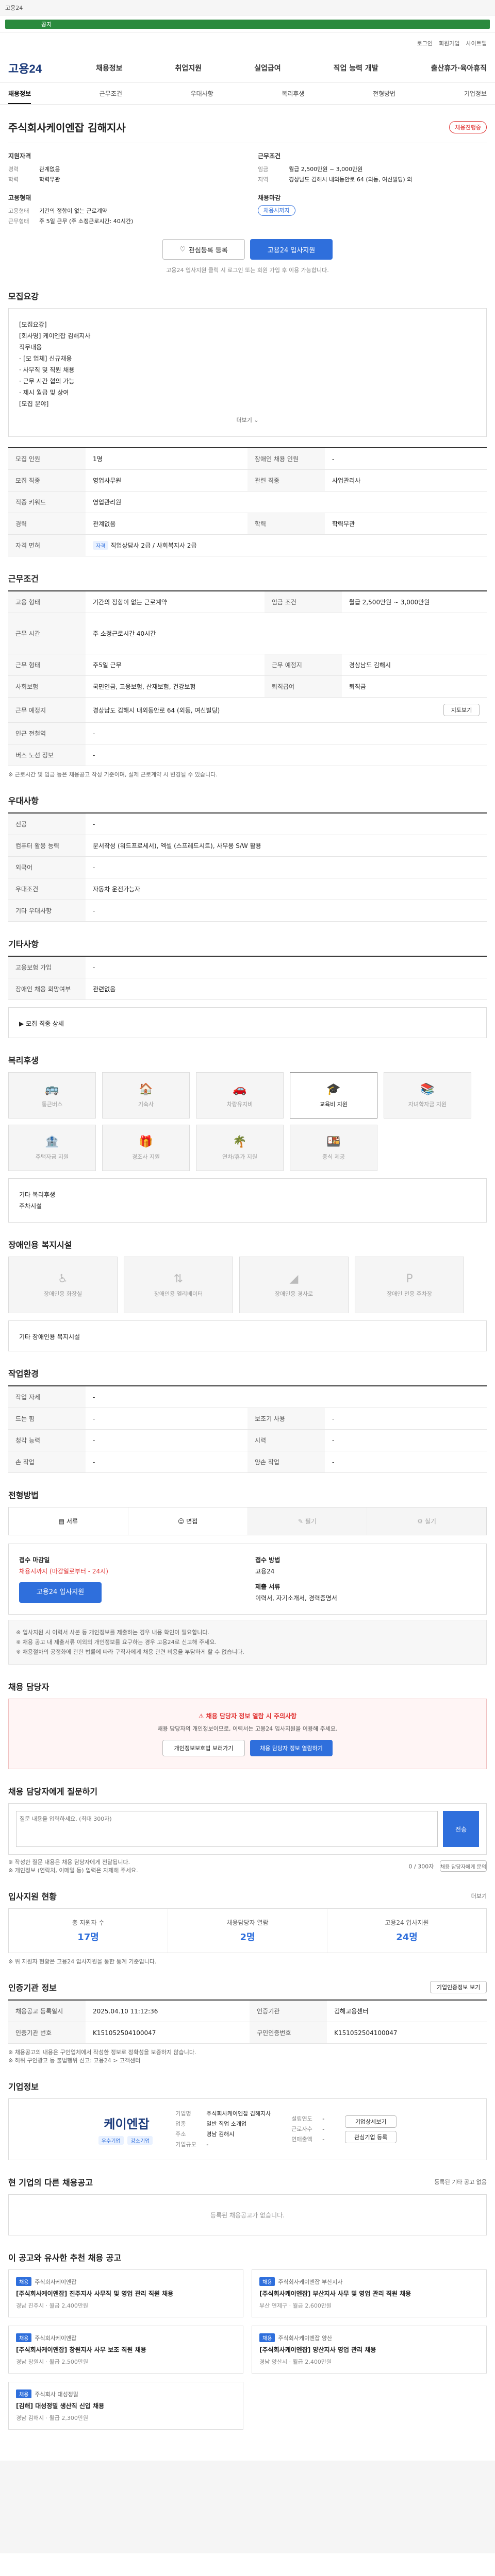 This screenshot has width=495, height=2576. I want to click on tab-company: 기업정보, so click(476, 93).